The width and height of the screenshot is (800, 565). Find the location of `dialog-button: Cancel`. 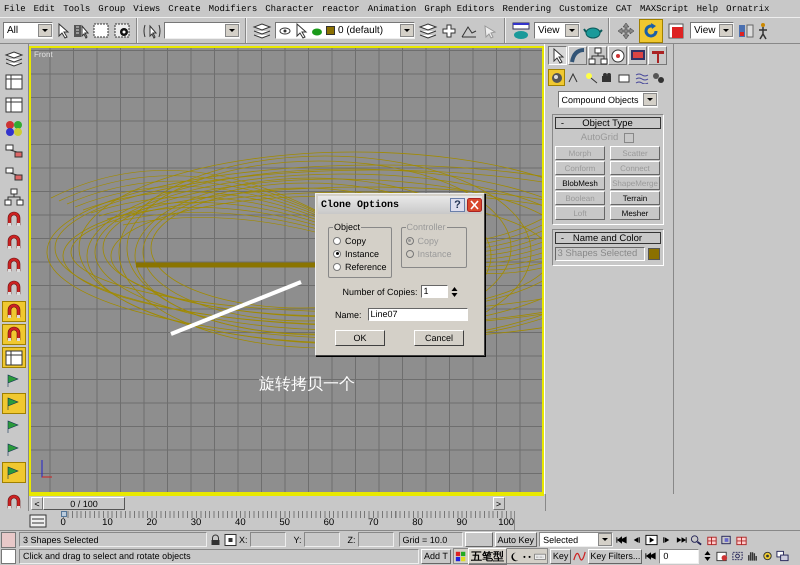

dialog-button: Cancel is located at coordinates (439, 338).